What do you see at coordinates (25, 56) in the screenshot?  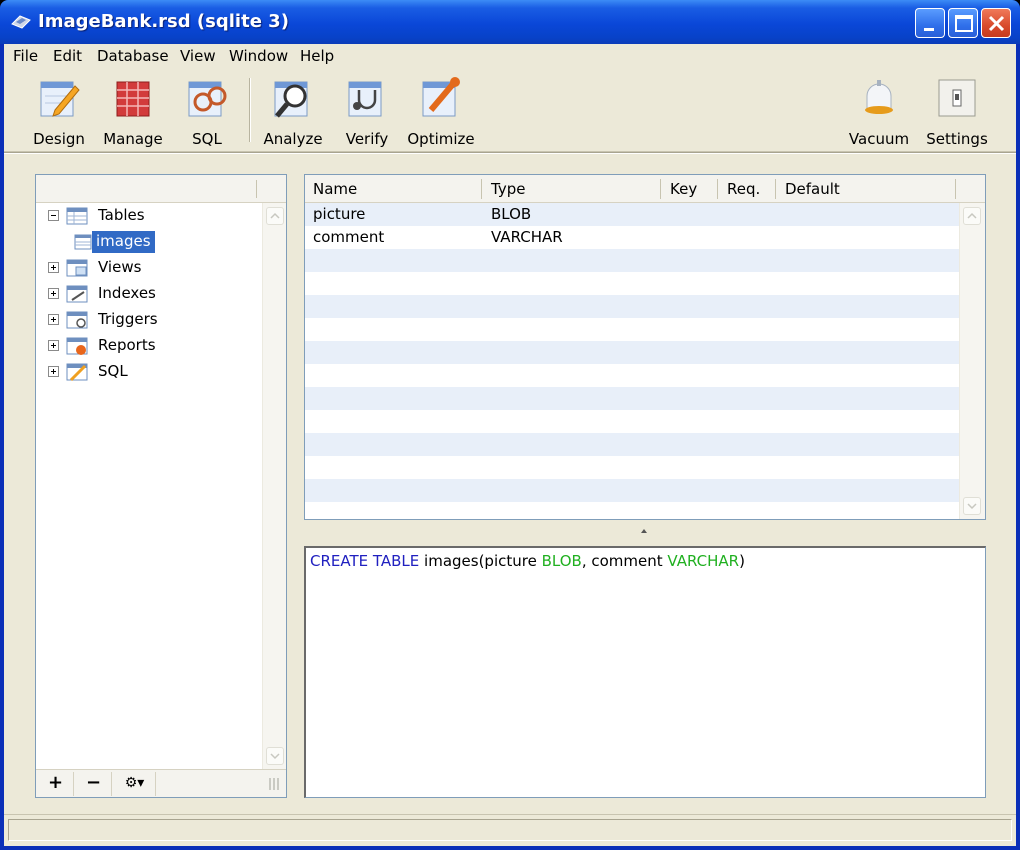 I see `menu-file: File` at bounding box center [25, 56].